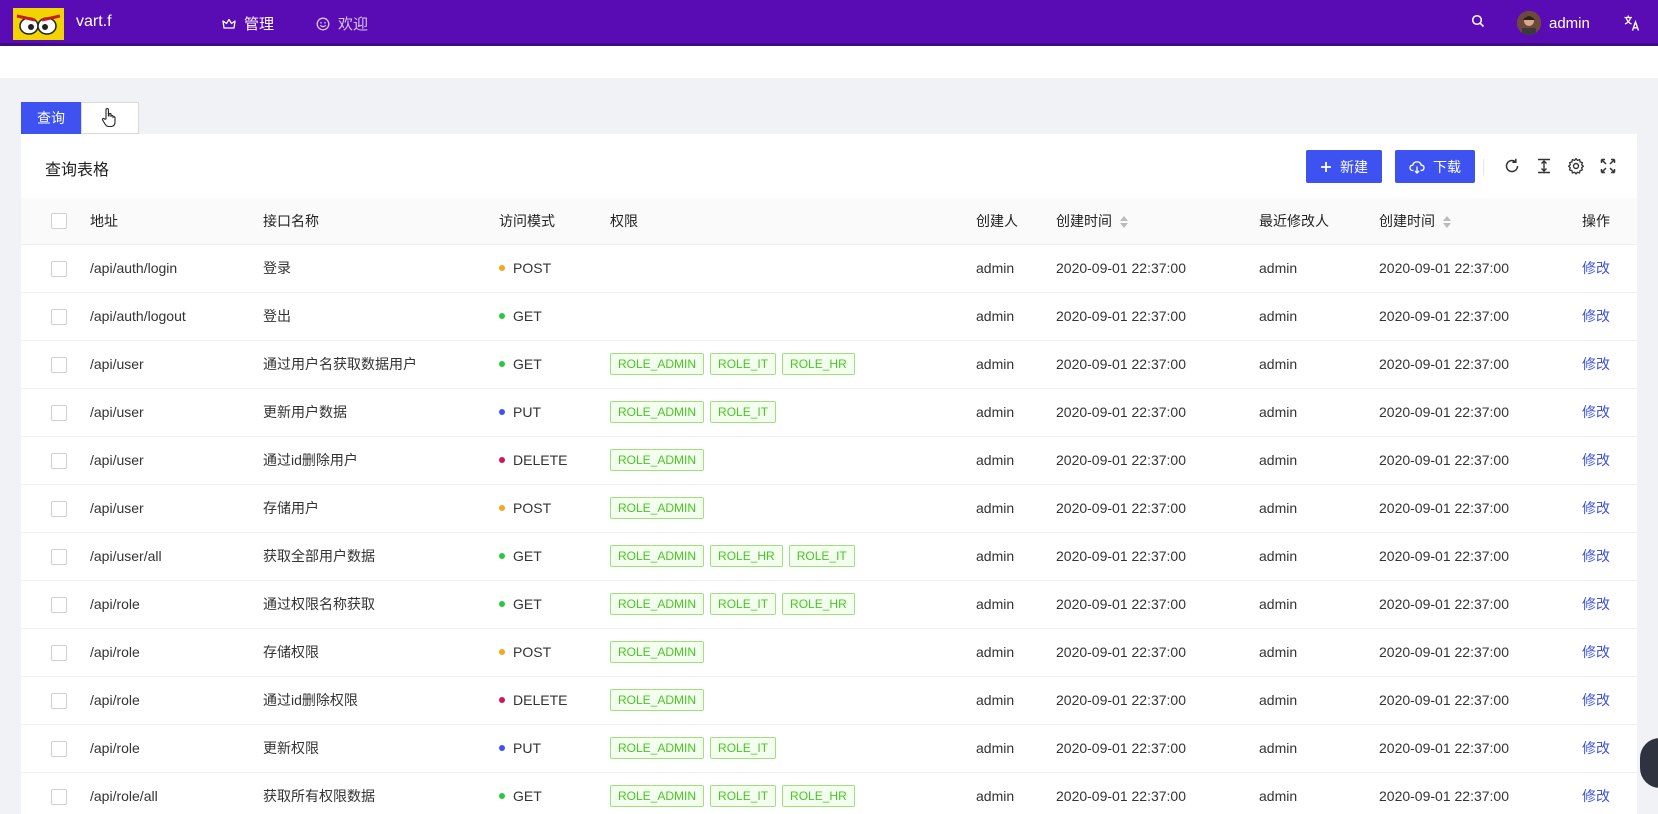  Describe the element at coordinates (1344, 166) in the screenshot. I see `new-button: 新建` at that location.